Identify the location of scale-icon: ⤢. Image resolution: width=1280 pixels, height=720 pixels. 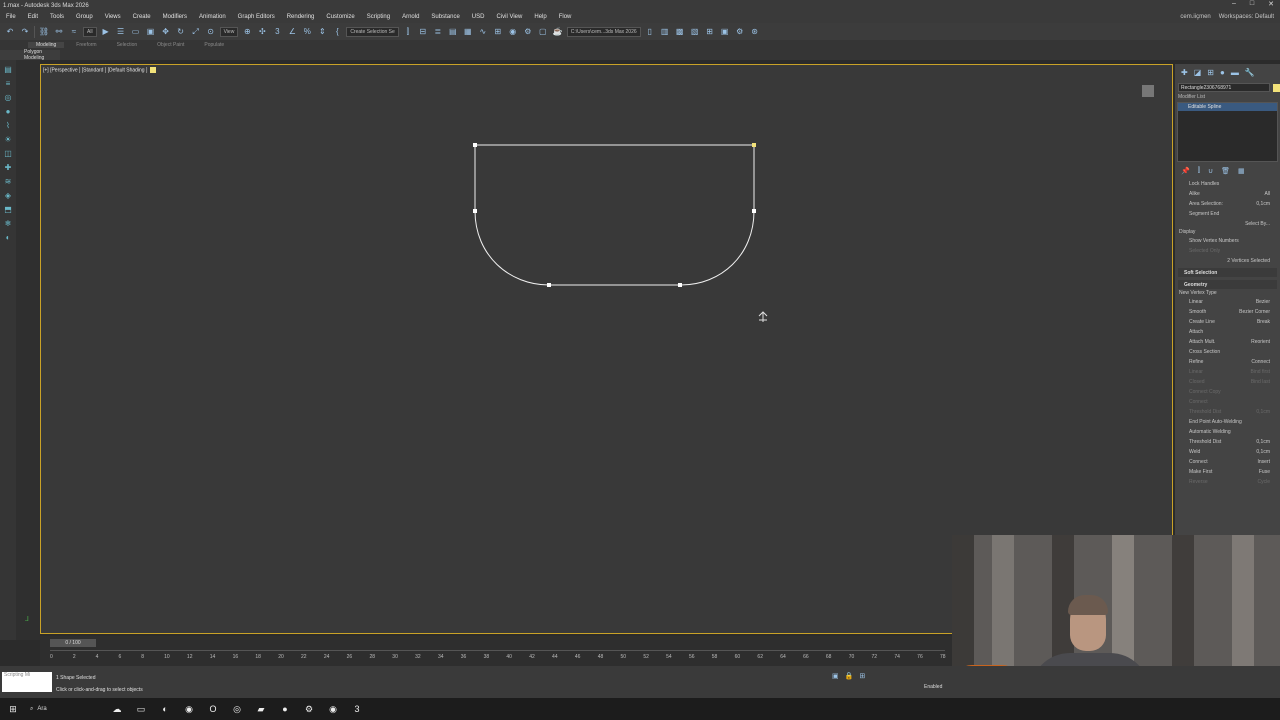
(196, 32).